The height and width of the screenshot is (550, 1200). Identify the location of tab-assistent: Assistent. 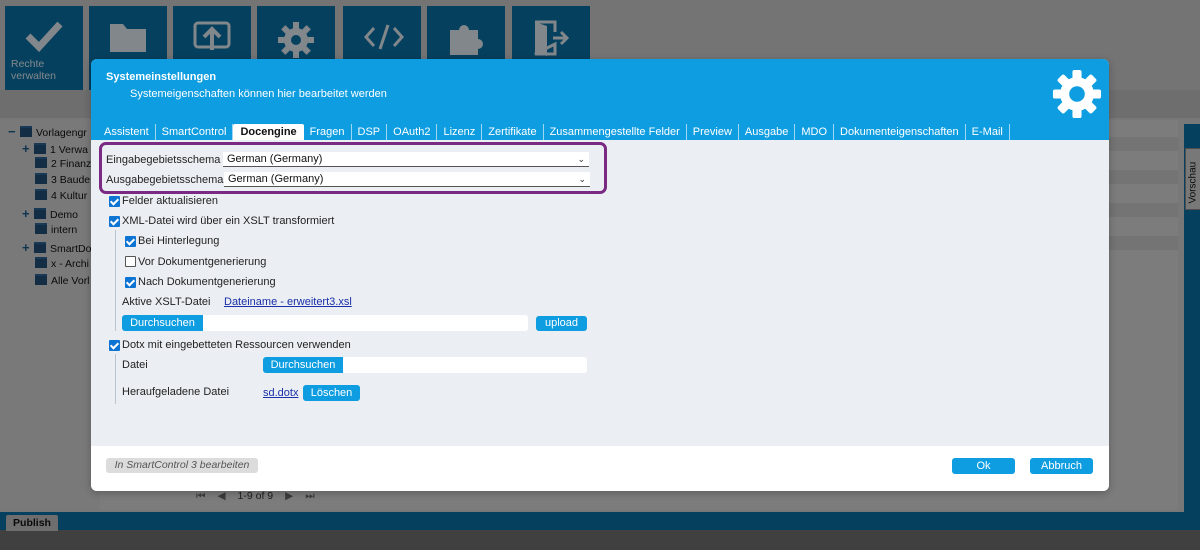
(127, 132).